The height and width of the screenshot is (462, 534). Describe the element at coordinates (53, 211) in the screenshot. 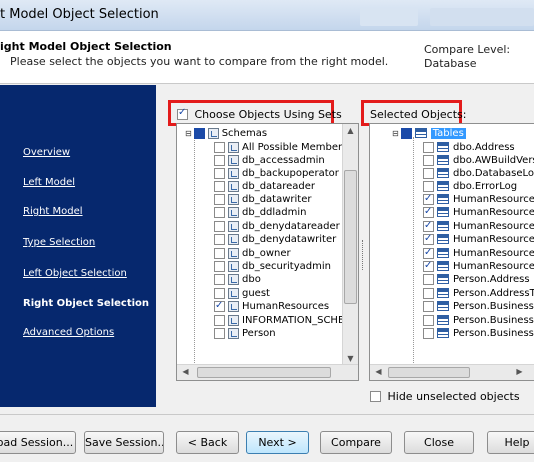

I see `sidebar-item-right-model: Right Model` at that location.